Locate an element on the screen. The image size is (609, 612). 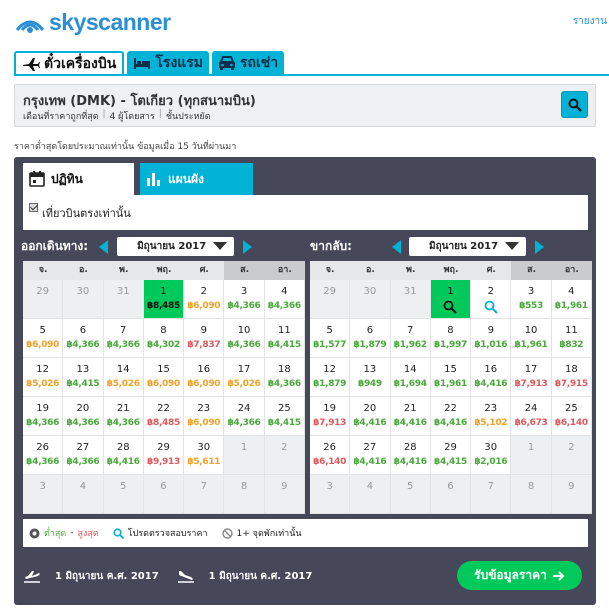
depart-day-cell: 26 ฿4,366 is located at coordinates (43, 455).